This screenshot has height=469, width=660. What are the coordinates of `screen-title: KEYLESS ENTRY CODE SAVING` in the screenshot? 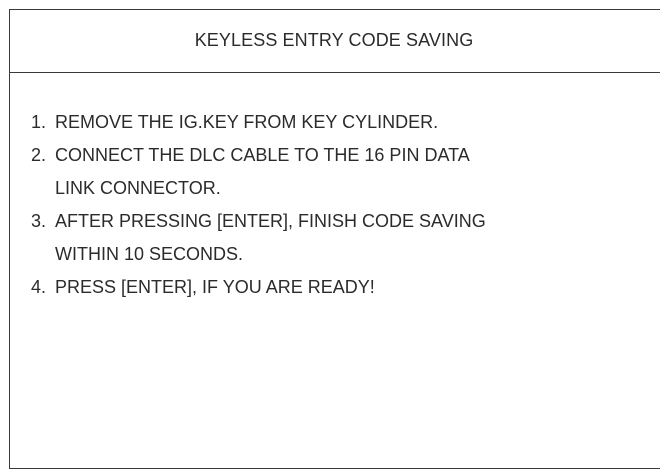 It's located at (334, 40).